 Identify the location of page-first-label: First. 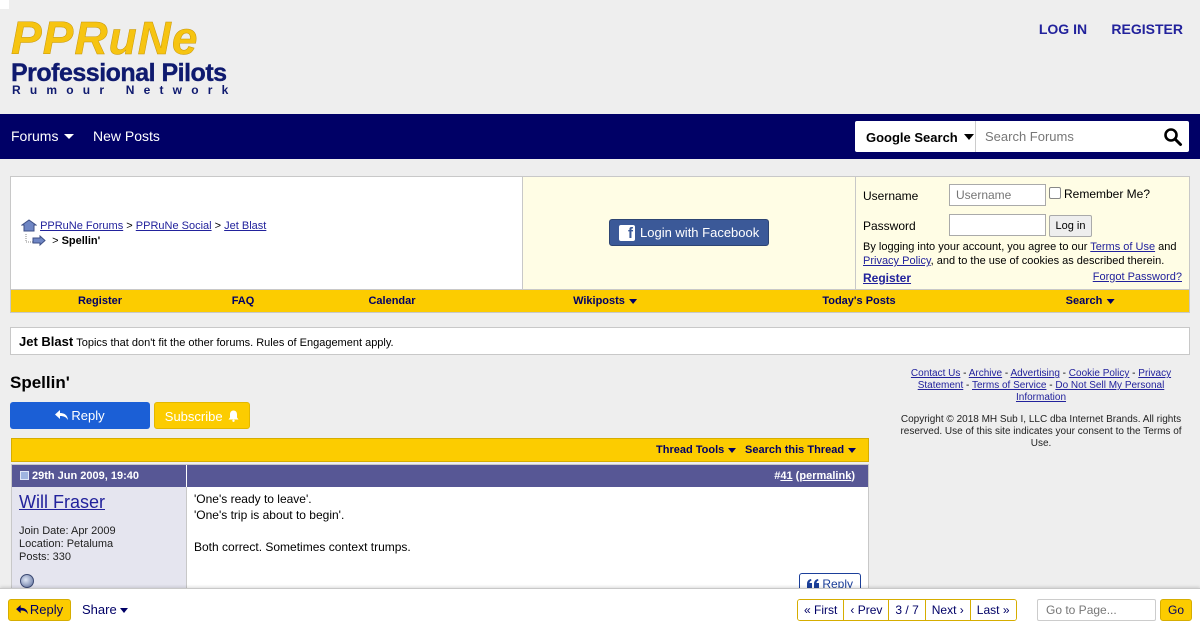
(826, 610).